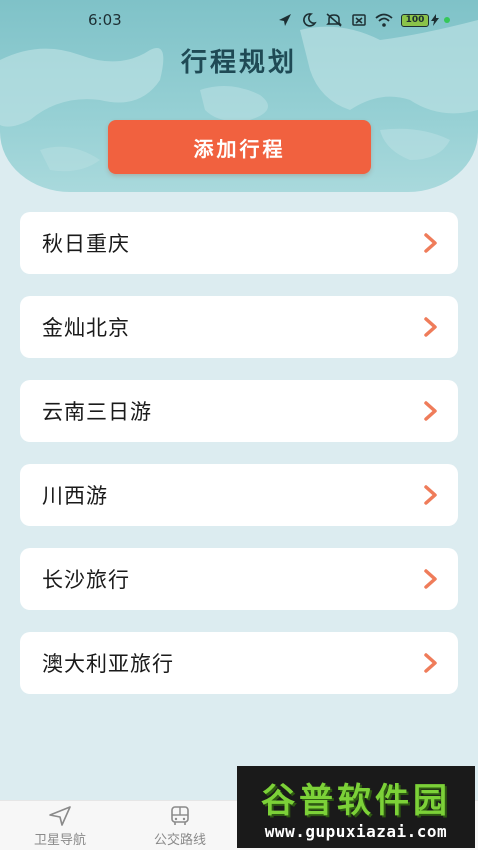  I want to click on trip-label: 长沙旅行, so click(86, 580).